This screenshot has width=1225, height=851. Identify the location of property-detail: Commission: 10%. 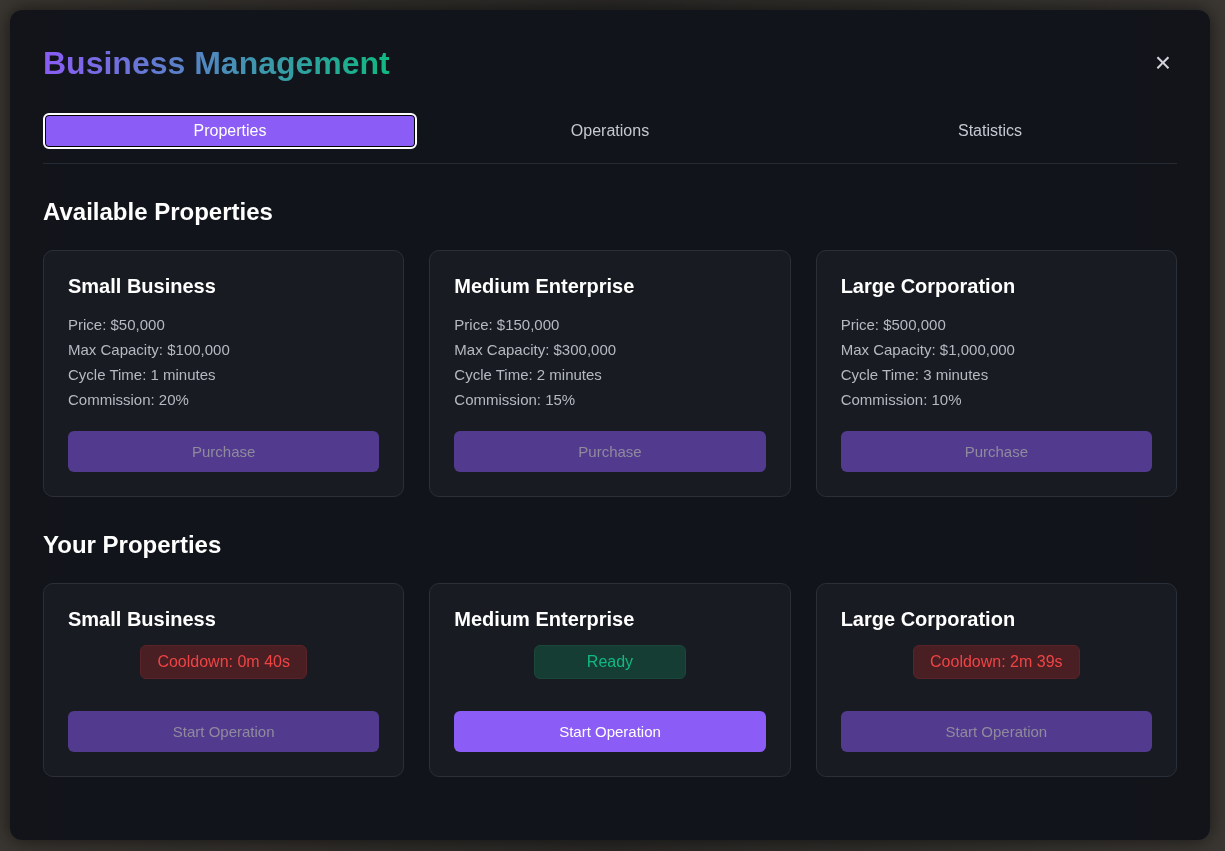
(901, 400).